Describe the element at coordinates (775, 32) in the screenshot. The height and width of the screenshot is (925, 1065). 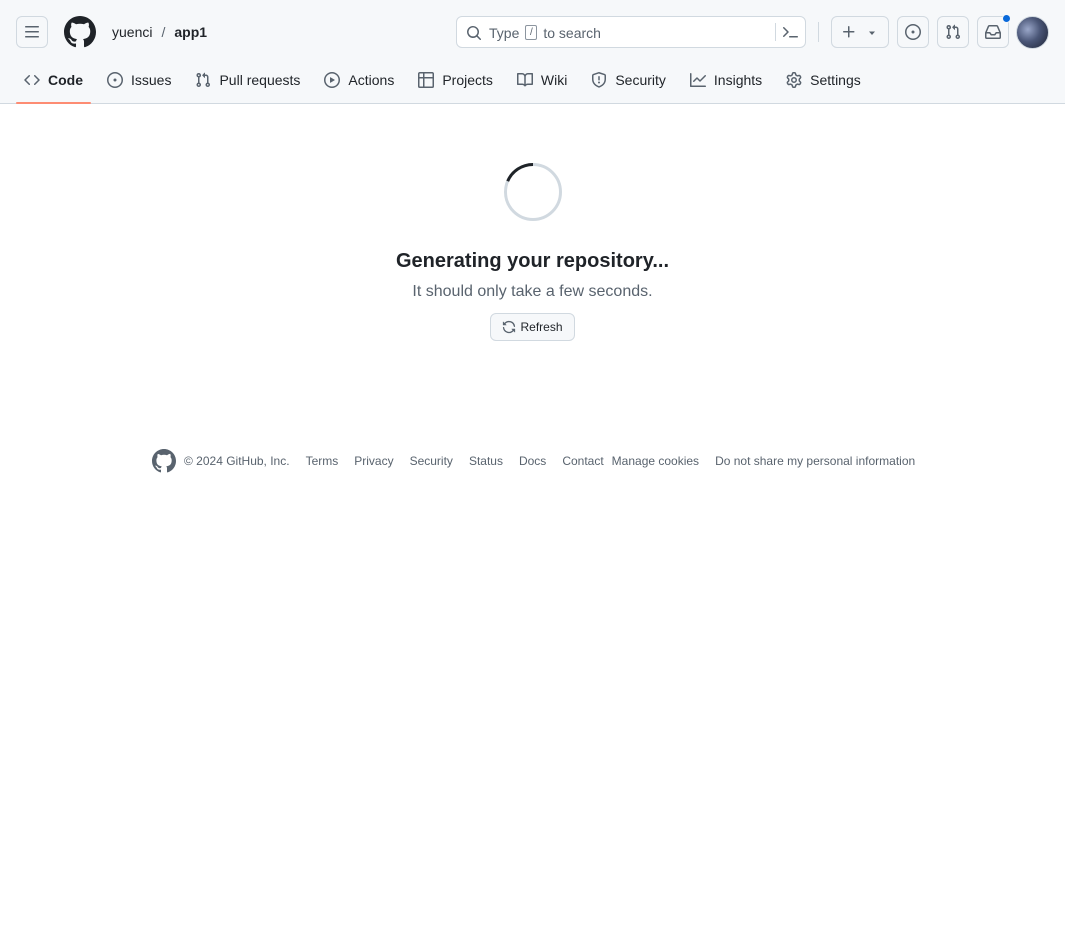
I see `search-divider` at that location.